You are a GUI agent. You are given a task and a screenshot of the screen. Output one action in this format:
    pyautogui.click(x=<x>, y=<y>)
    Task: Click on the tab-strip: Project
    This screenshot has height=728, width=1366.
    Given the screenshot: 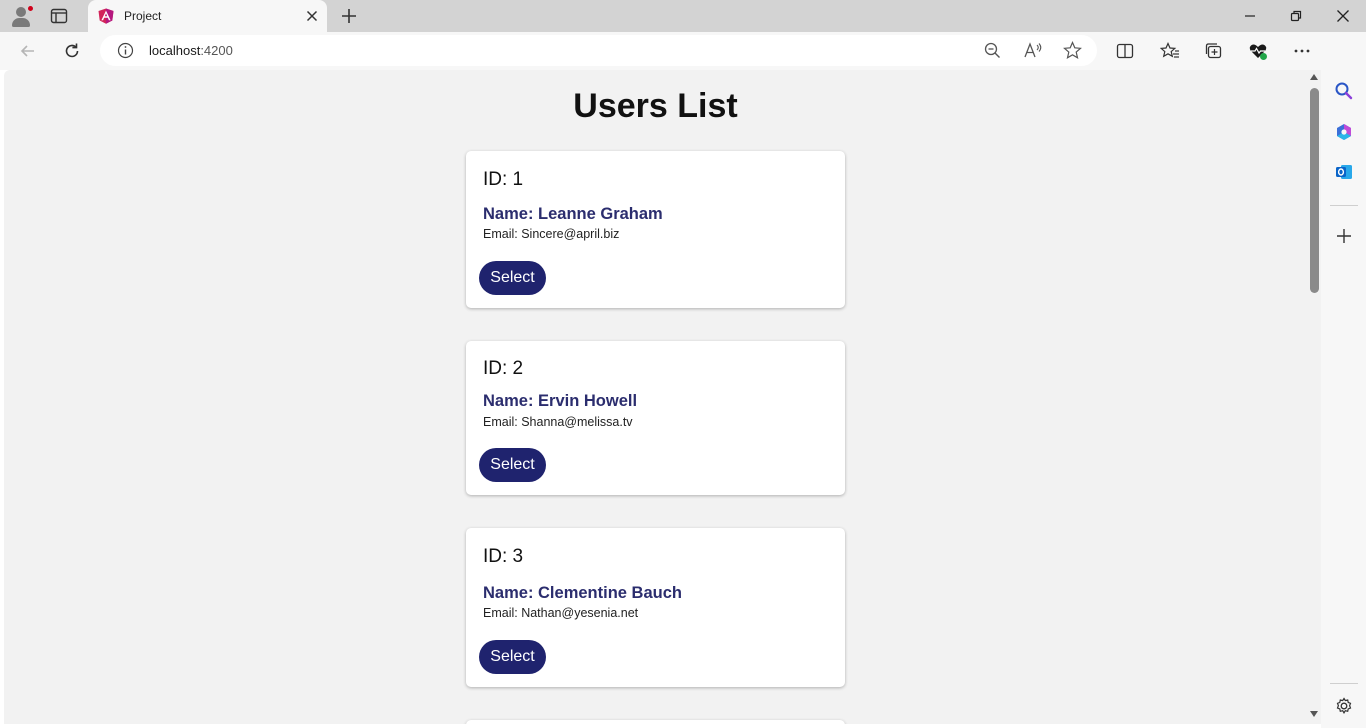 What is the action you would take?
    pyautogui.click(x=683, y=16)
    